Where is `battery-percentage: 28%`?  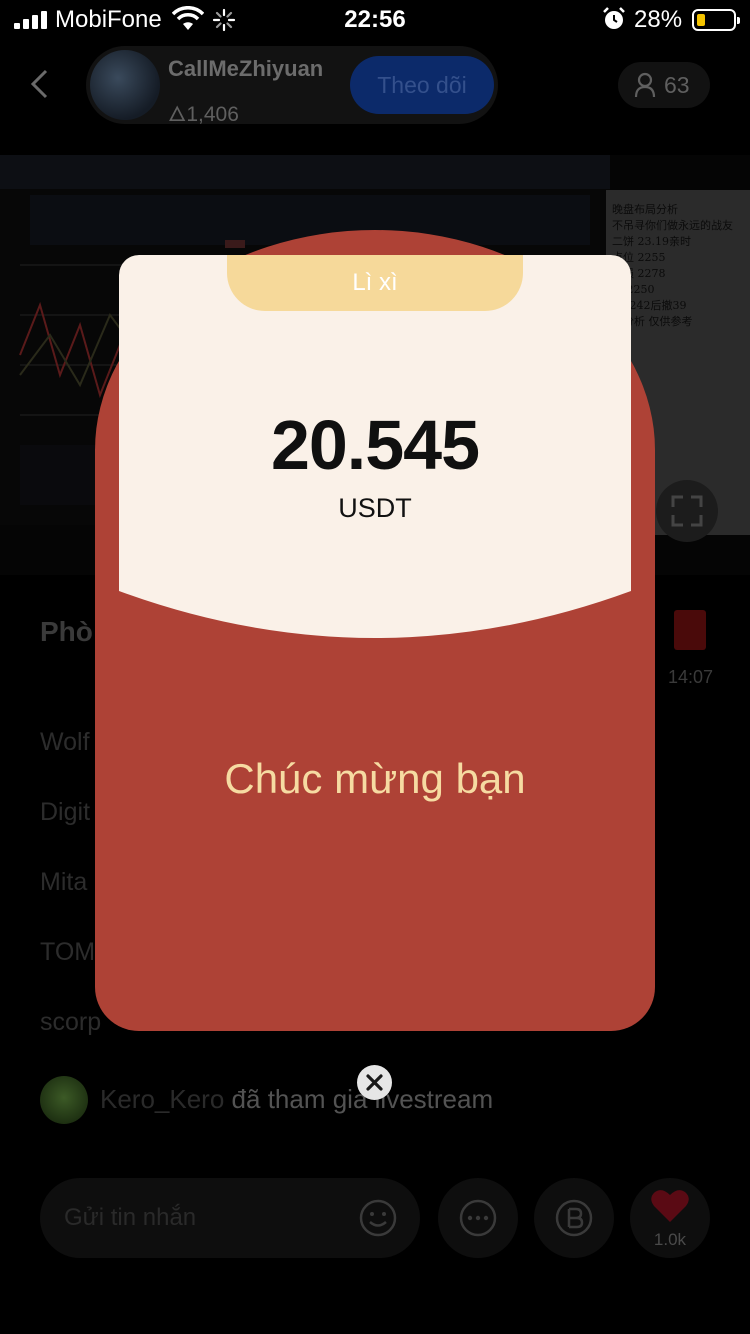
battery-percentage: 28% is located at coordinates (658, 19).